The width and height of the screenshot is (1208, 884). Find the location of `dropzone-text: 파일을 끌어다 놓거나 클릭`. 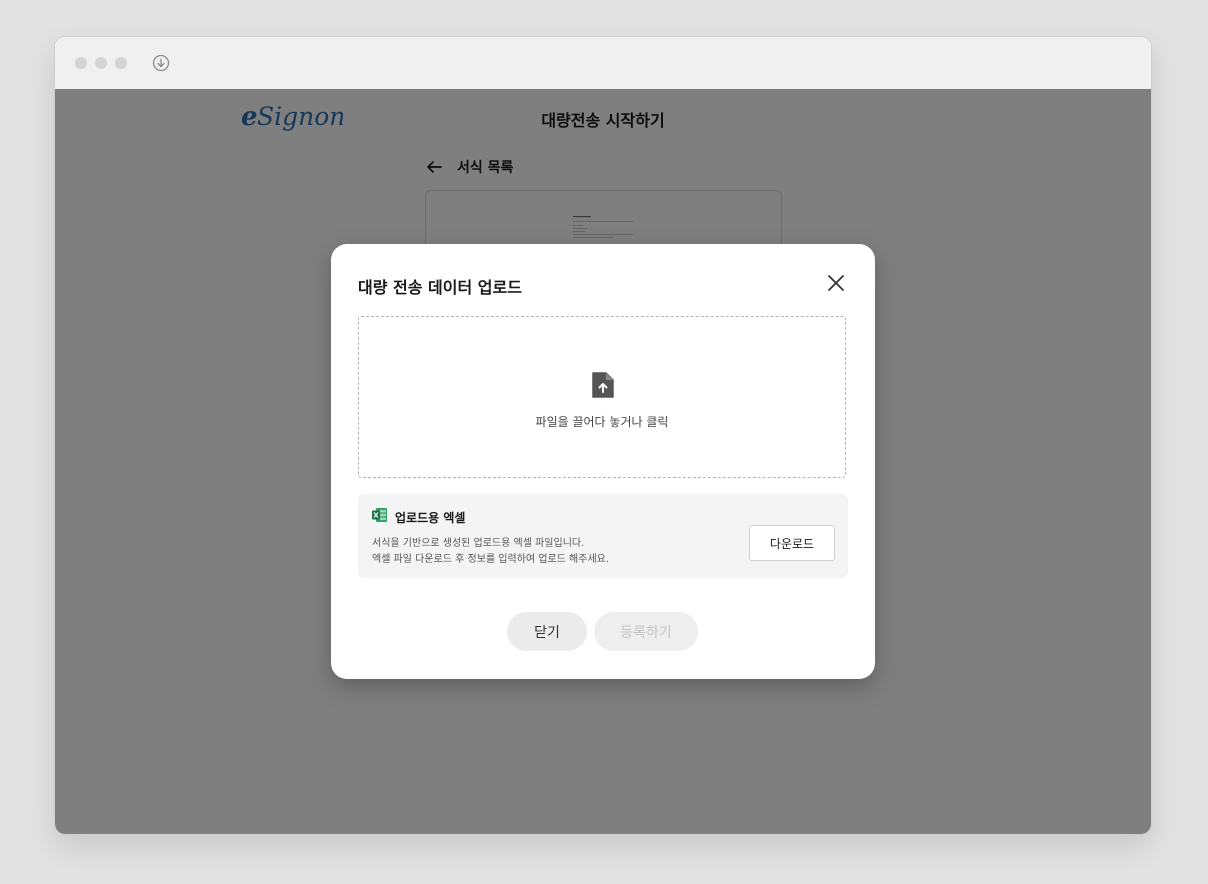

dropzone-text: 파일을 끌어다 놓거나 클릭 is located at coordinates (602, 422).